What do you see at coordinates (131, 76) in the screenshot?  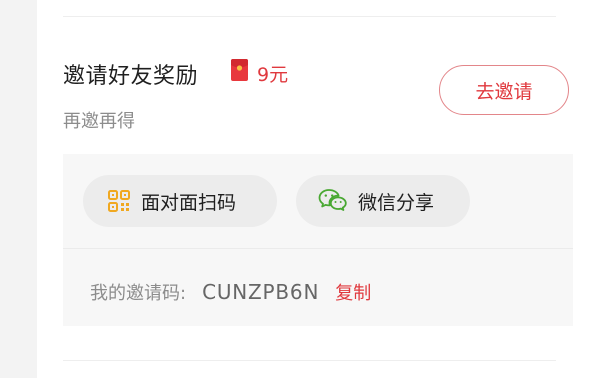 I see `invite-reward-title: 邀请好友奖励` at bounding box center [131, 76].